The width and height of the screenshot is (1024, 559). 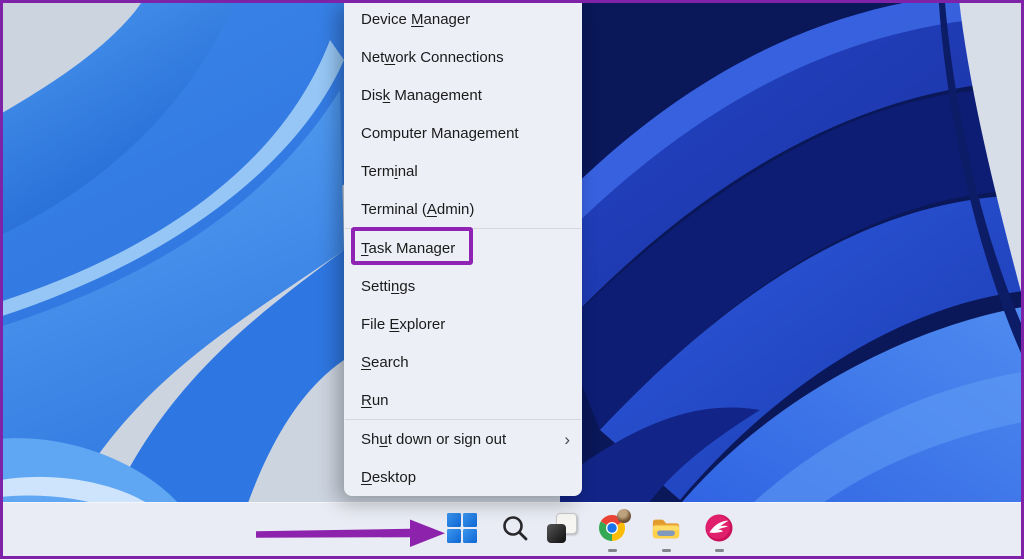 What do you see at coordinates (463, 171) in the screenshot?
I see `menu-item-terminal: Terminal` at bounding box center [463, 171].